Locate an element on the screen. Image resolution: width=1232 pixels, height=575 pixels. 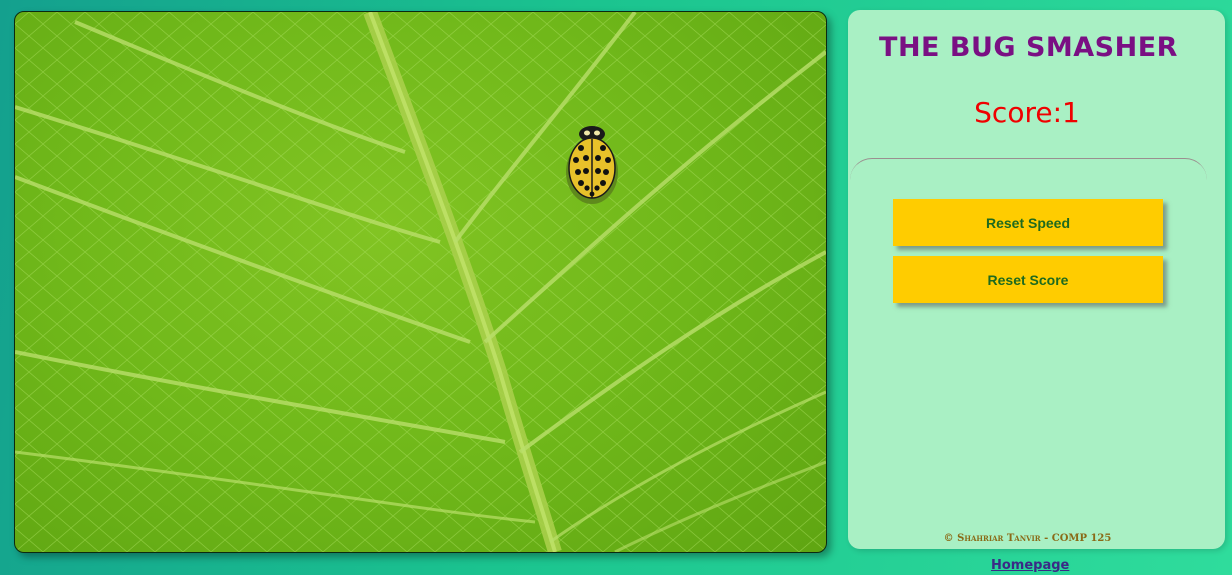
divider is located at coordinates (1028, 169).